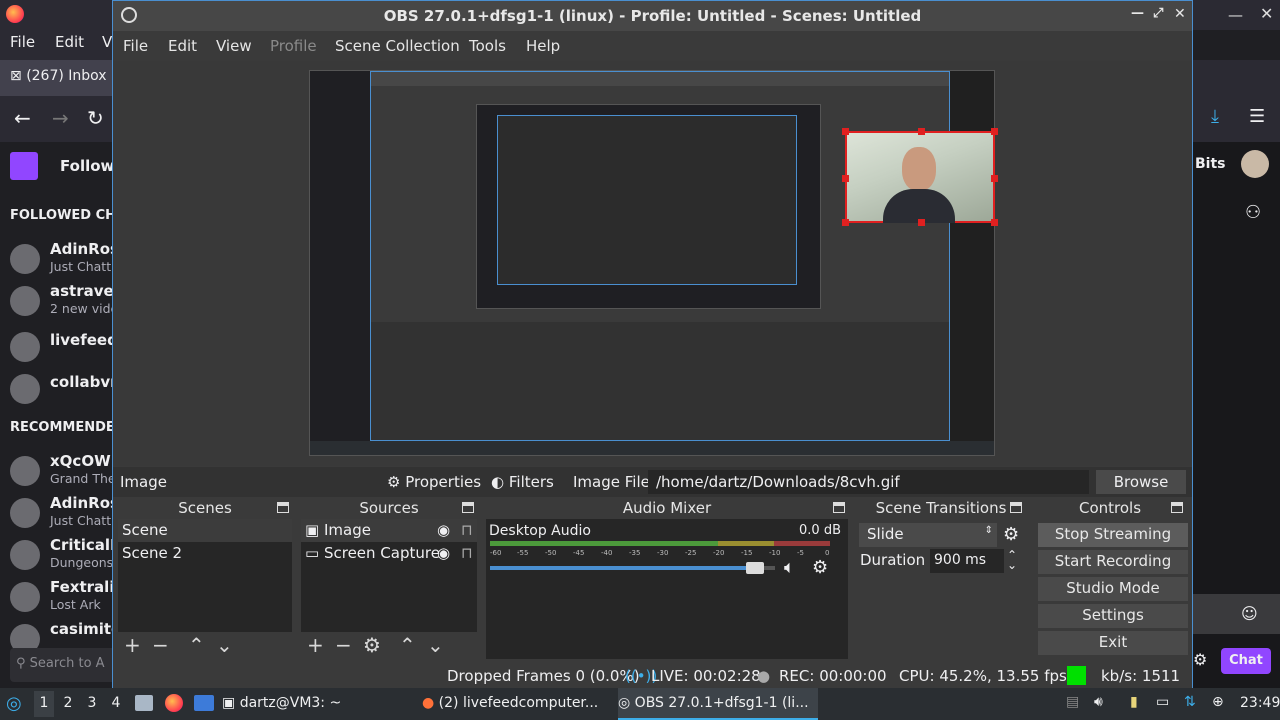  Describe the element at coordinates (61, 390) in the screenshot. I see `followed-channel: collabvm` at that location.